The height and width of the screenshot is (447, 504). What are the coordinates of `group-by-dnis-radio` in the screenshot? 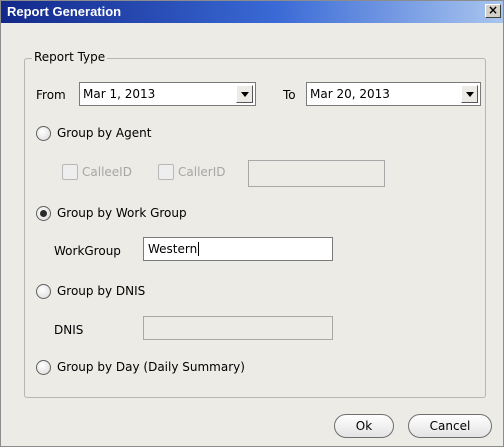 It's located at (43, 291).